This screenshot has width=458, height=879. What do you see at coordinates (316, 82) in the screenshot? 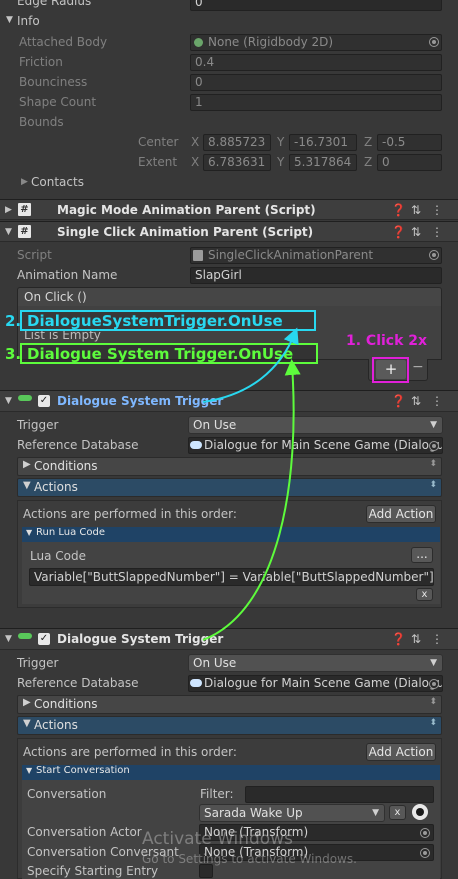
I see `bounciness-field: 0` at bounding box center [316, 82].